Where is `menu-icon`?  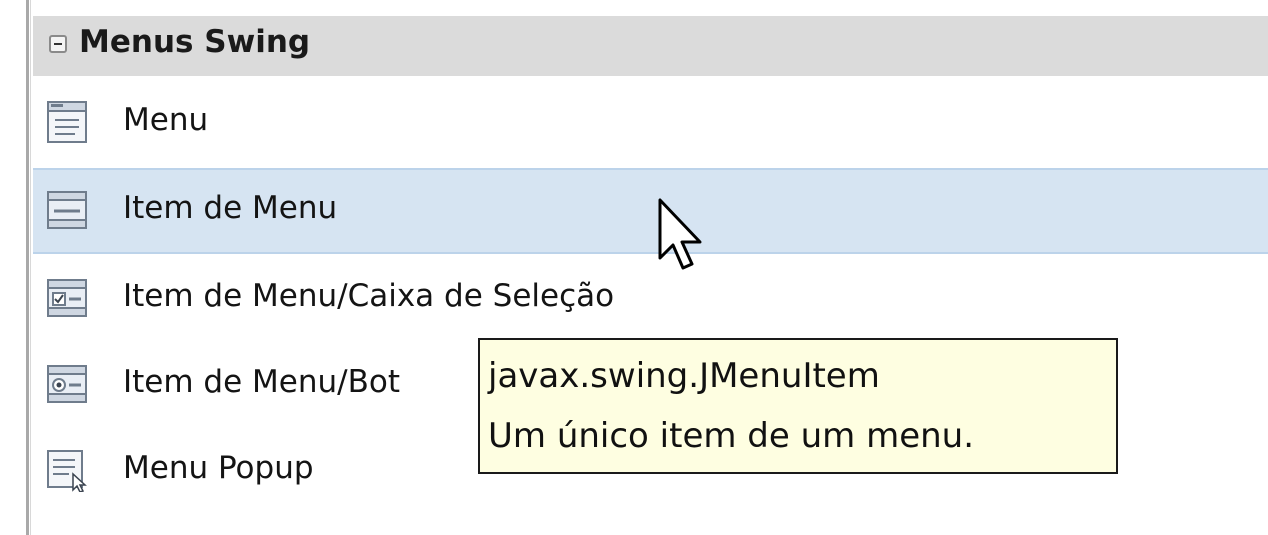
menu-icon is located at coordinates (67, 122).